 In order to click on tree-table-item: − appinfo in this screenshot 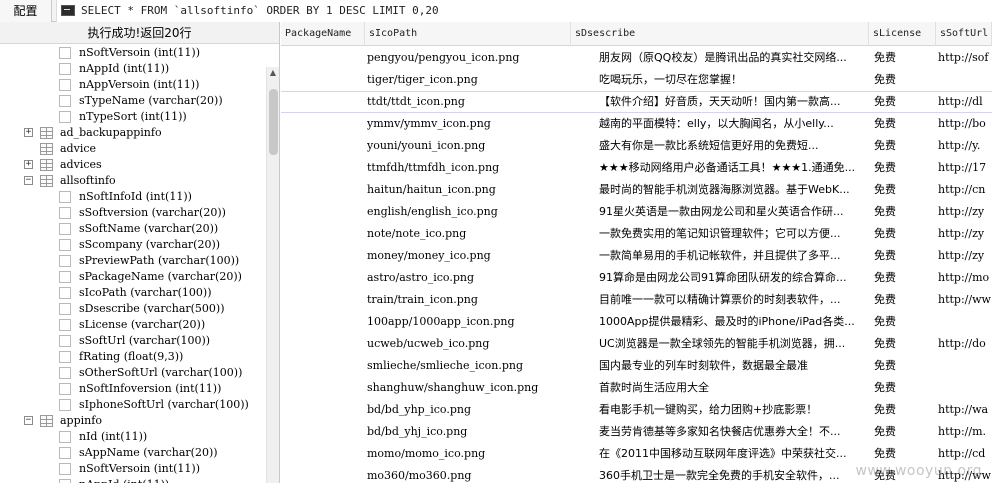, I will do `click(133, 421)`.